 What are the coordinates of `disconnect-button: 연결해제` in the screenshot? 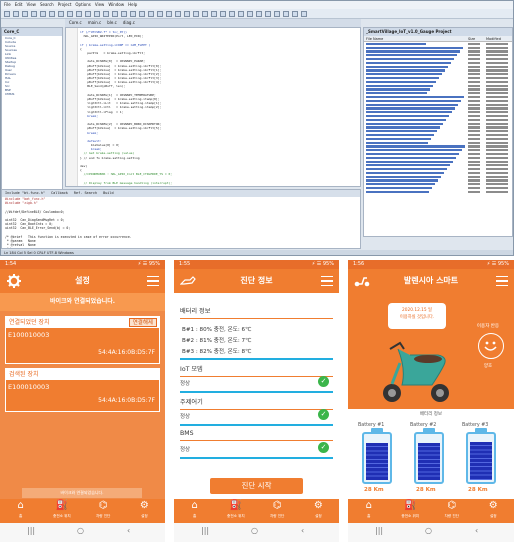 It's located at (142, 322).